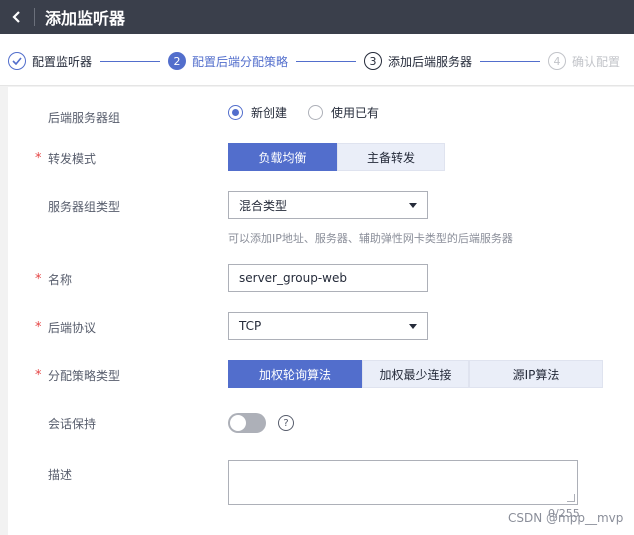  What do you see at coordinates (238, 423) in the screenshot?
I see `toggle-knob` at bounding box center [238, 423].